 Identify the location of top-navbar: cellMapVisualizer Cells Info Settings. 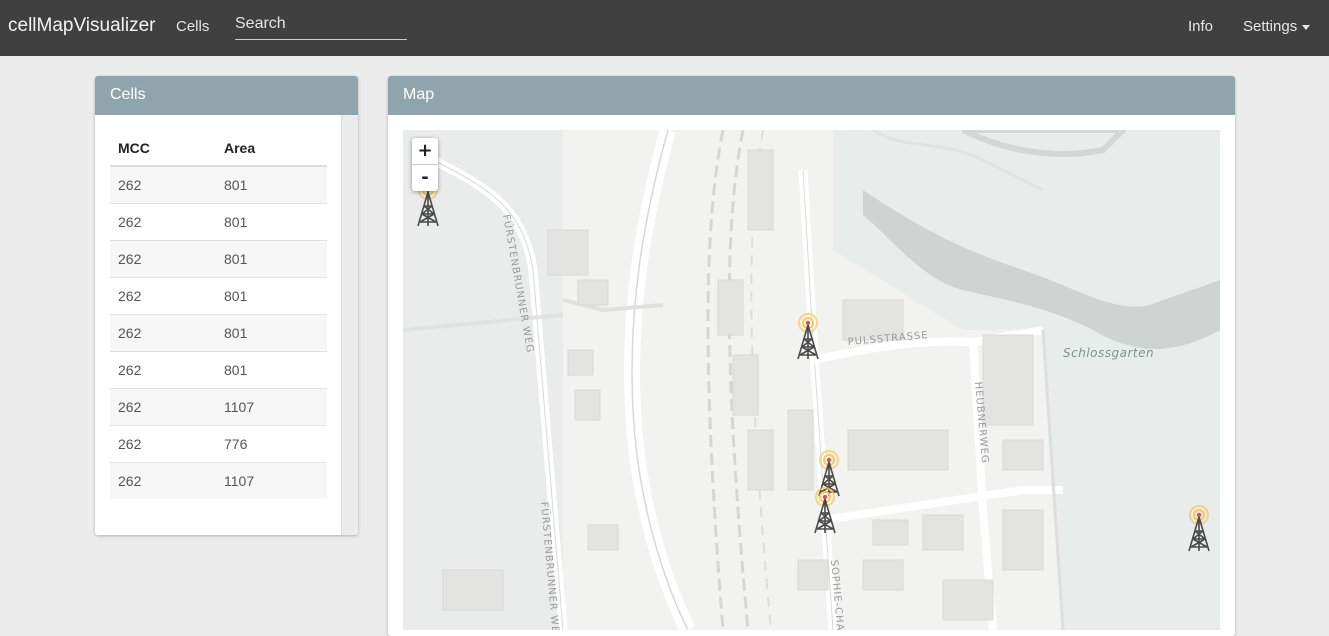
(664, 28).